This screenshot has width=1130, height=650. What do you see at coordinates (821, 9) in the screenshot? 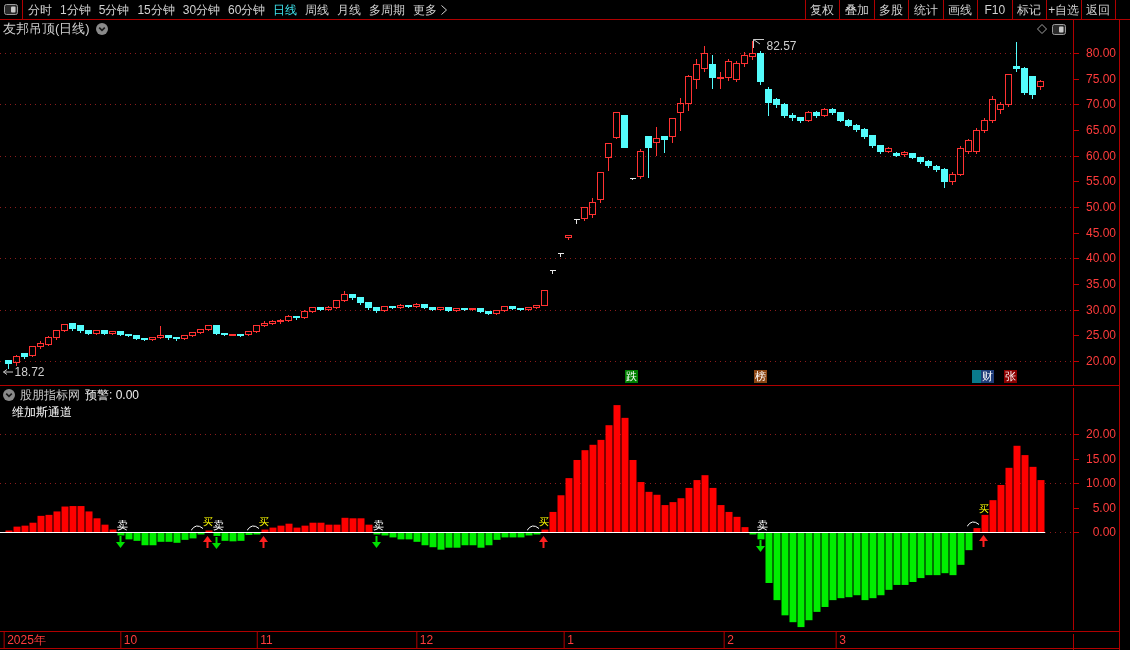
I see `toolbar-button: 复权` at bounding box center [821, 9].